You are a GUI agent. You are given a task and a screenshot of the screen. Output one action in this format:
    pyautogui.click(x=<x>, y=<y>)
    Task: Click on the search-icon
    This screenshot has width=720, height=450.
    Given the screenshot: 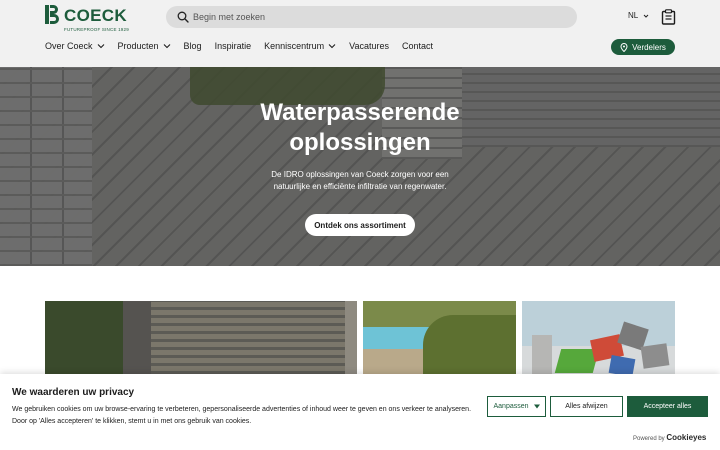 What is the action you would take?
    pyautogui.click(x=183, y=17)
    